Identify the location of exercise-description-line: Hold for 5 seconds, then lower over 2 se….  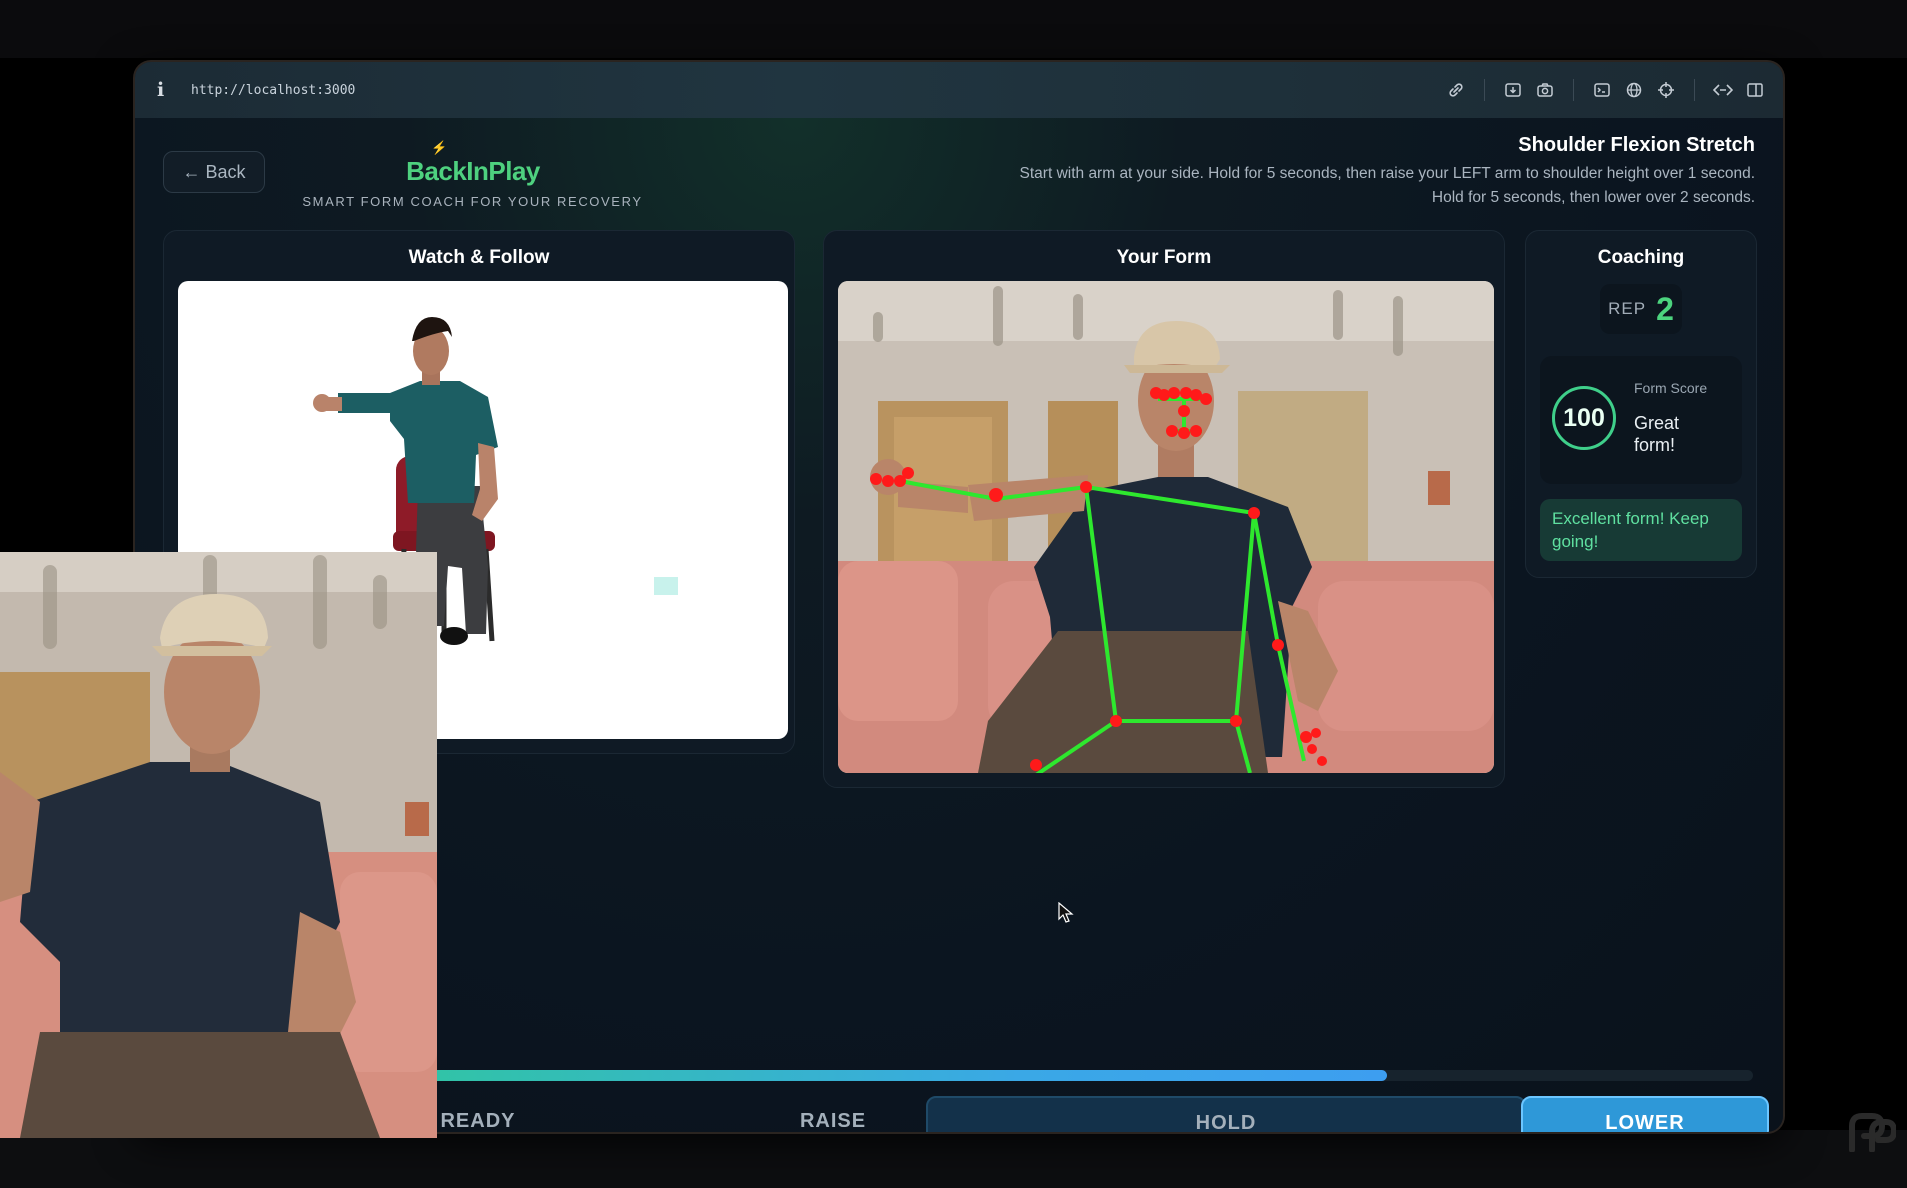
(1593, 197).